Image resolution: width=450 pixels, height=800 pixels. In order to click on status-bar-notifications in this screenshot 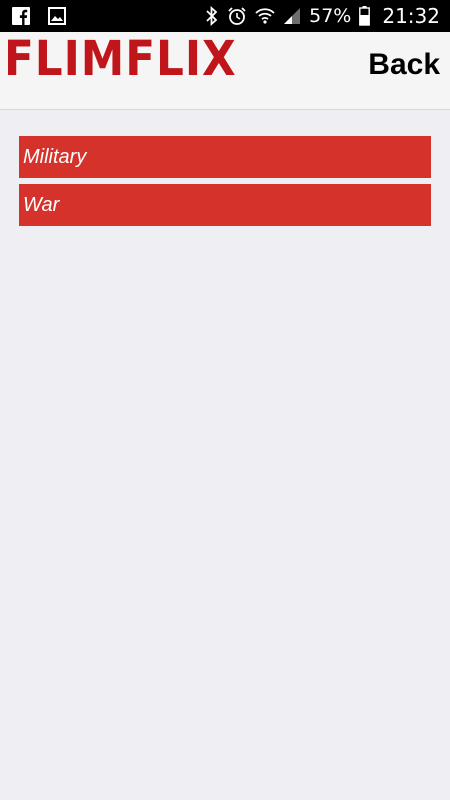, I will do `click(39, 16)`.